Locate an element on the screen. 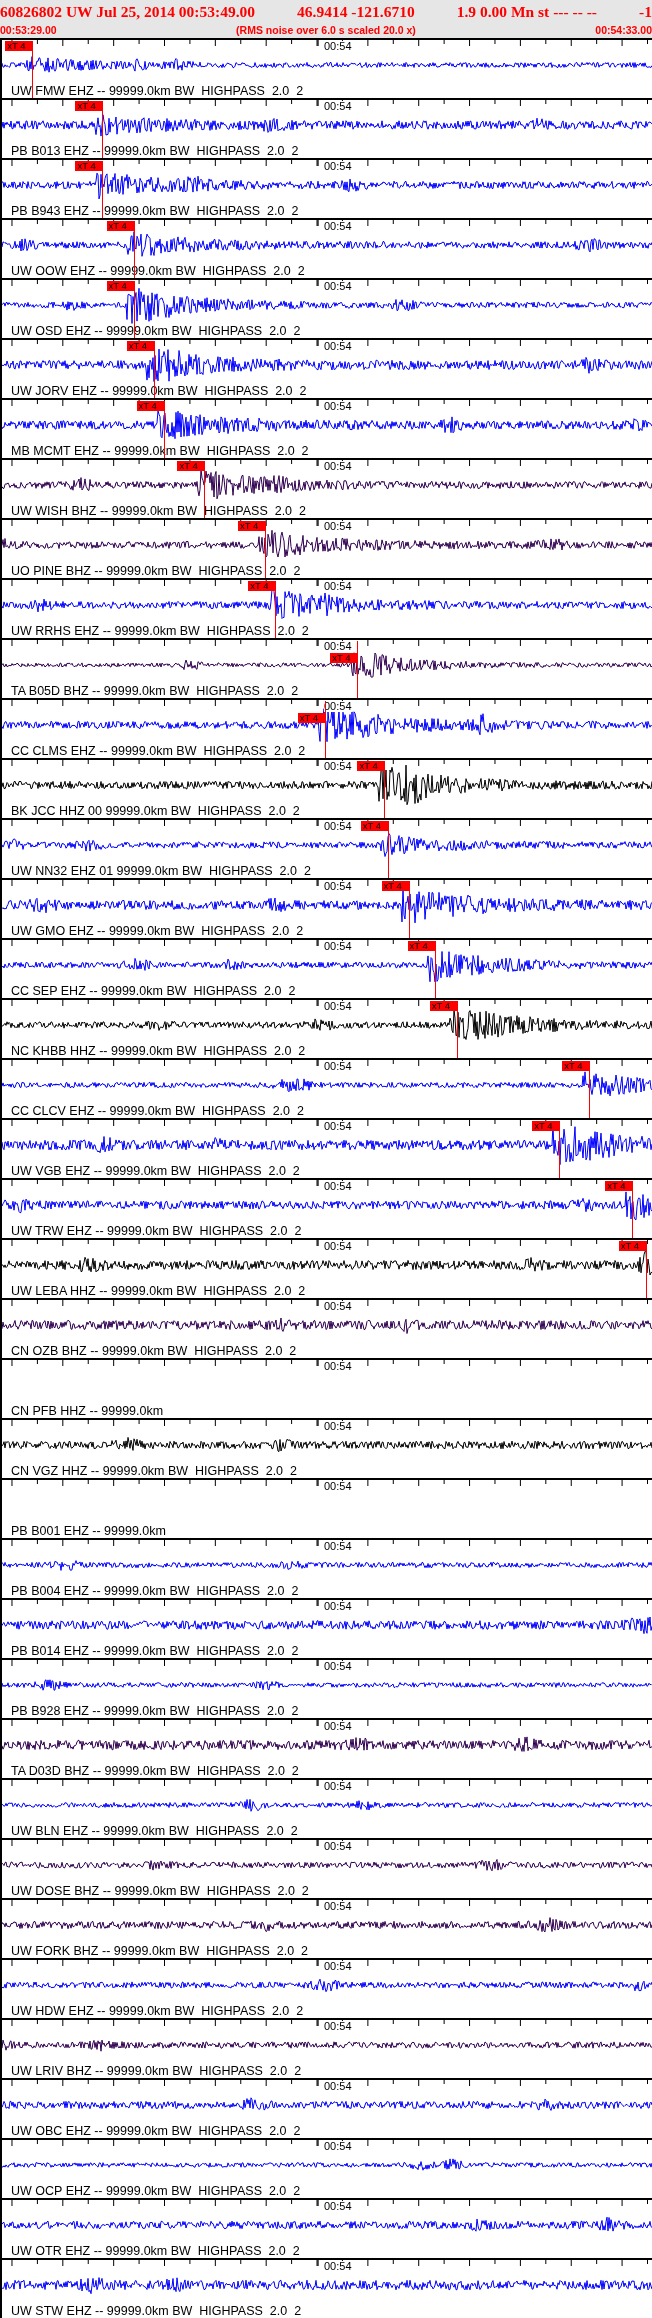  station-label: CN VGZ HHZ -- 99999.0km BW HIGHPASS 2.0 2 is located at coordinates (154, 1471).